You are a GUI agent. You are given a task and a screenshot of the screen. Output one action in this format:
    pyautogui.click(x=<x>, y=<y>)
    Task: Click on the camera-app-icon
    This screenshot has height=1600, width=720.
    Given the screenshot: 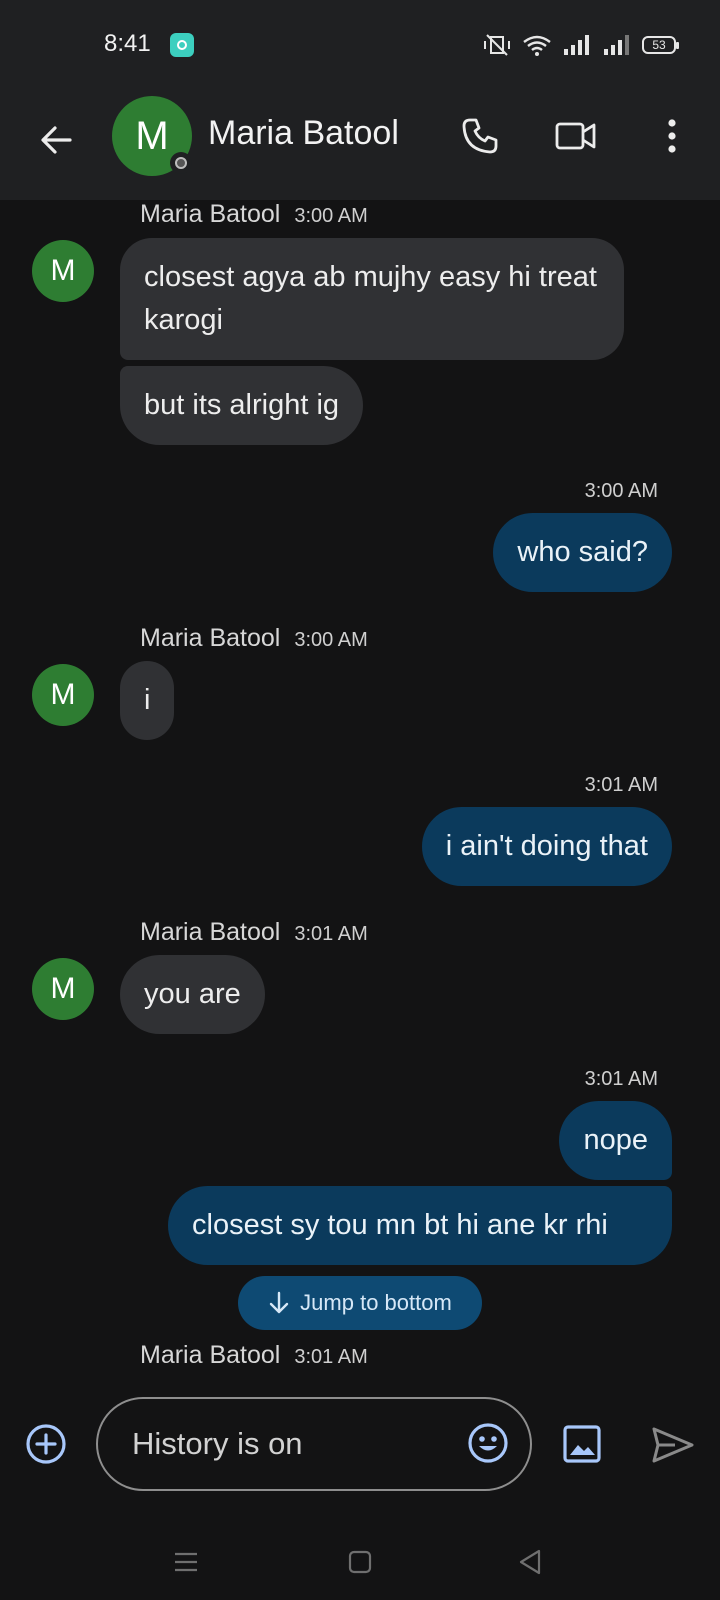 What is the action you would take?
    pyautogui.click(x=182, y=45)
    